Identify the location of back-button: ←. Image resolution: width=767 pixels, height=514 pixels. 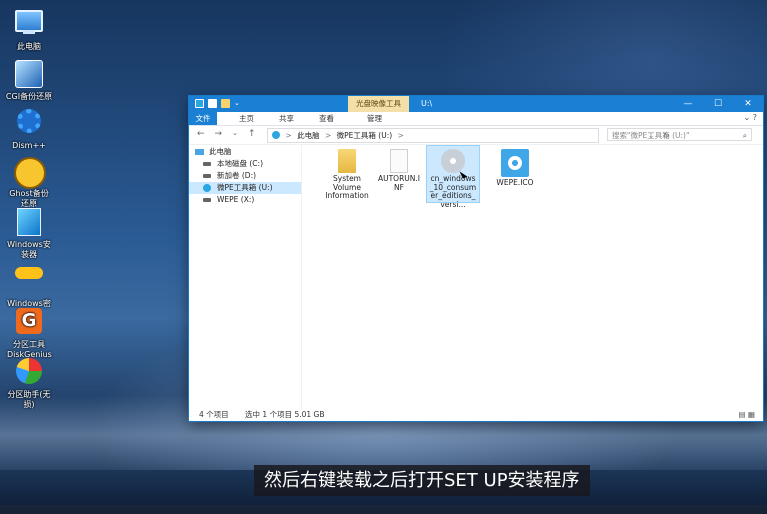
(201, 134).